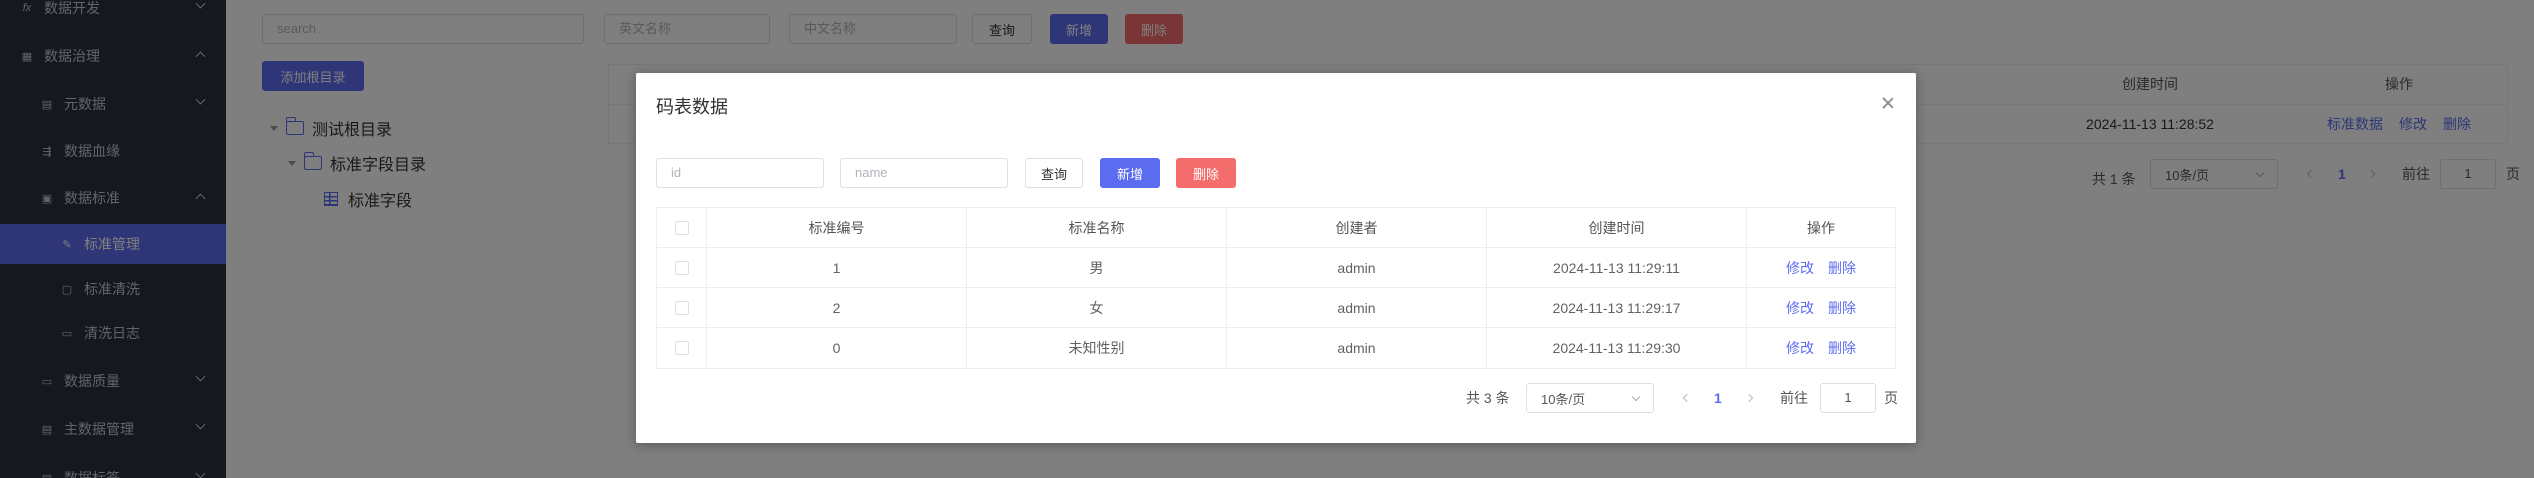  I want to click on table-row: 0 未知性别 admin 2024-11-13 11:29:30 修改 删除, so click(1276, 348).